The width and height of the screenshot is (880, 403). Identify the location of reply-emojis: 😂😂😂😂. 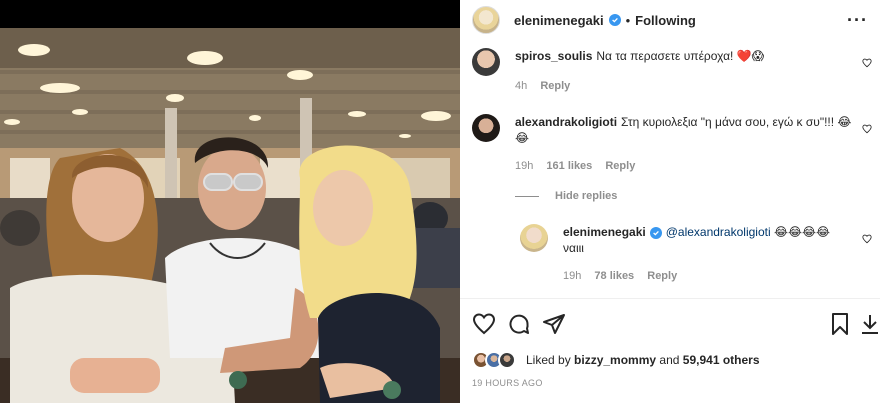
(802, 232).